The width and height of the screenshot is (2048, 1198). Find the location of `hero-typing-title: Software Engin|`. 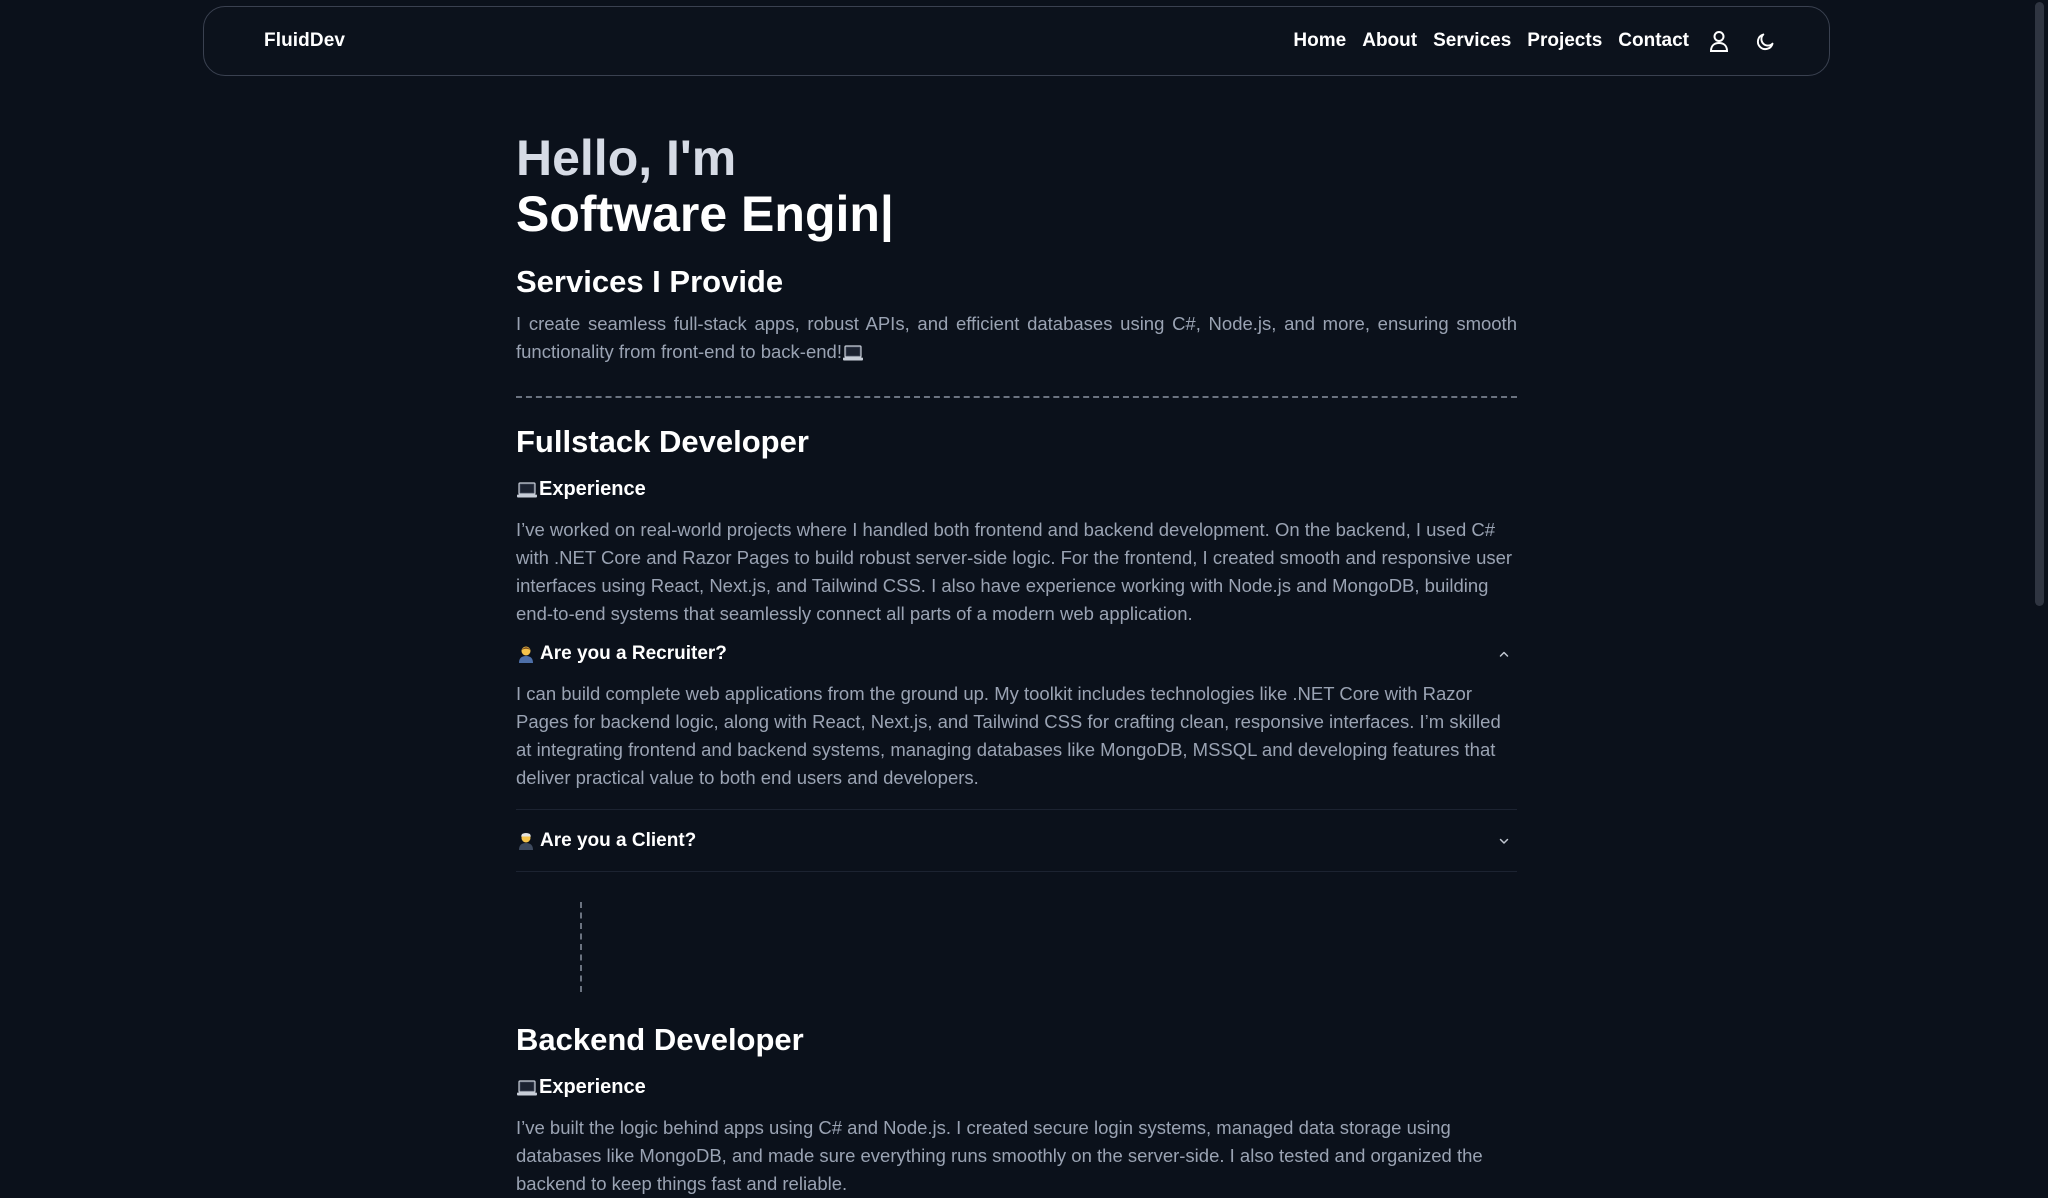

hero-typing-title: Software Engin| is located at coordinates (705, 214).